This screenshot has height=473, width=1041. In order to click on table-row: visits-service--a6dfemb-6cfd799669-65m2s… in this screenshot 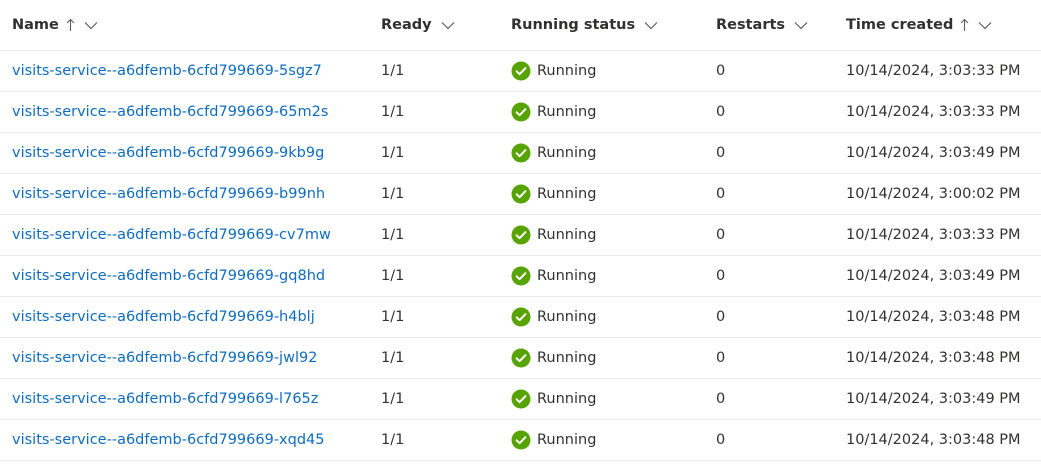, I will do `click(520, 112)`.